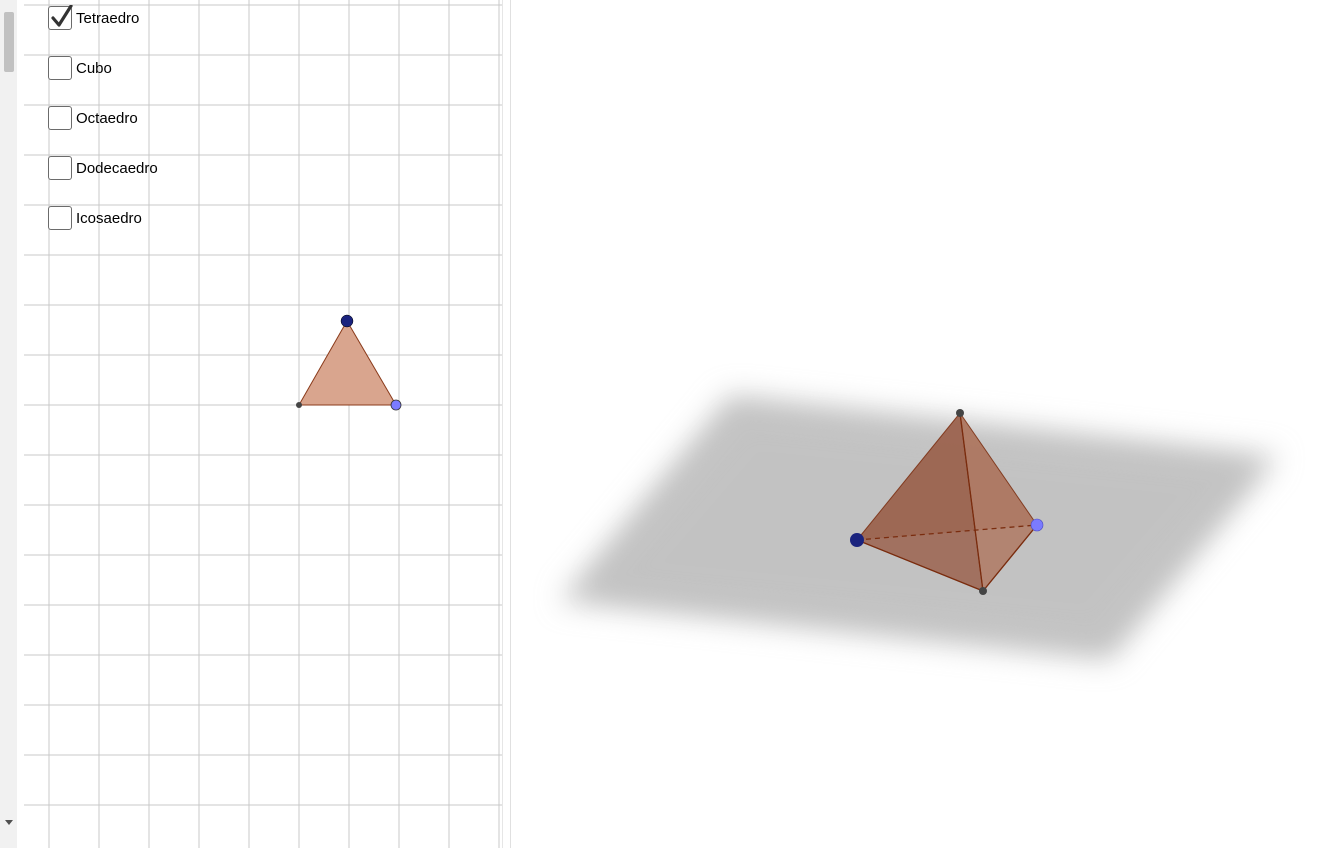  What do you see at coordinates (857, 540) in the screenshot?
I see `point-3d-left` at bounding box center [857, 540].